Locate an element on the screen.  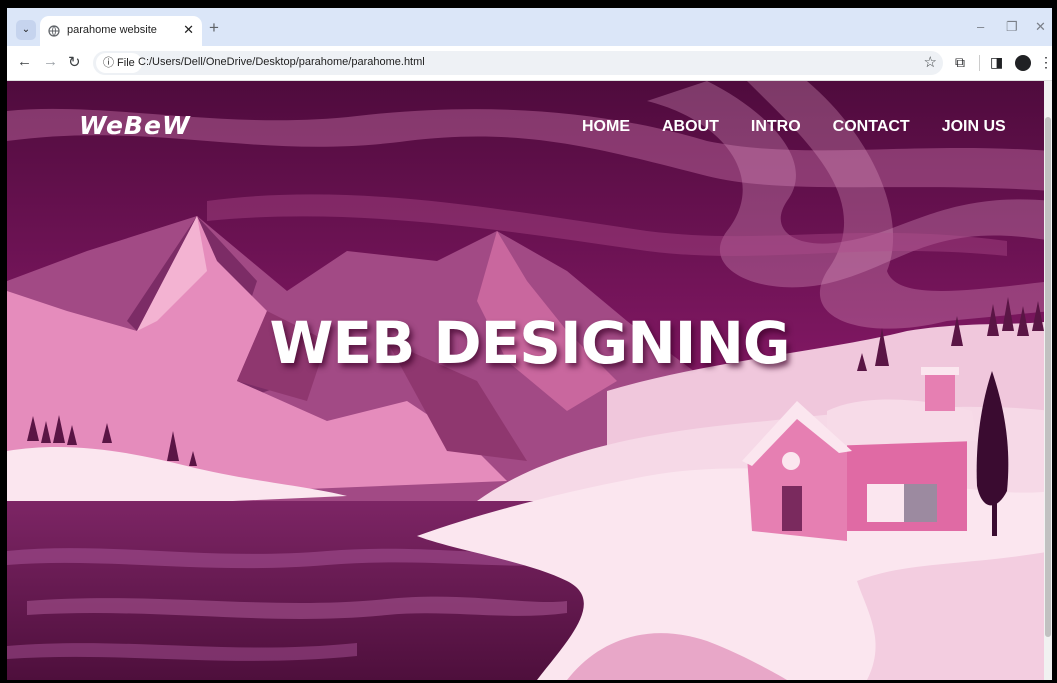
site-logo: WeBeW is located at coordinates (135, 125).